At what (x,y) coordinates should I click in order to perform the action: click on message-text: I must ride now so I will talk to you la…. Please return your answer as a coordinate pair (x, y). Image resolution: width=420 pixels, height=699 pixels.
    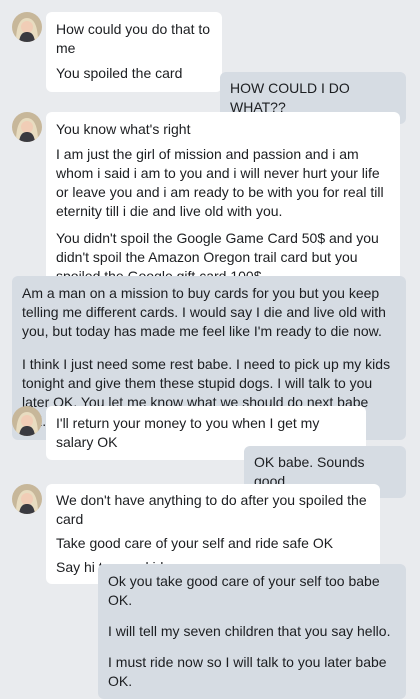
    Looking at the image, I should click on (247, 671).